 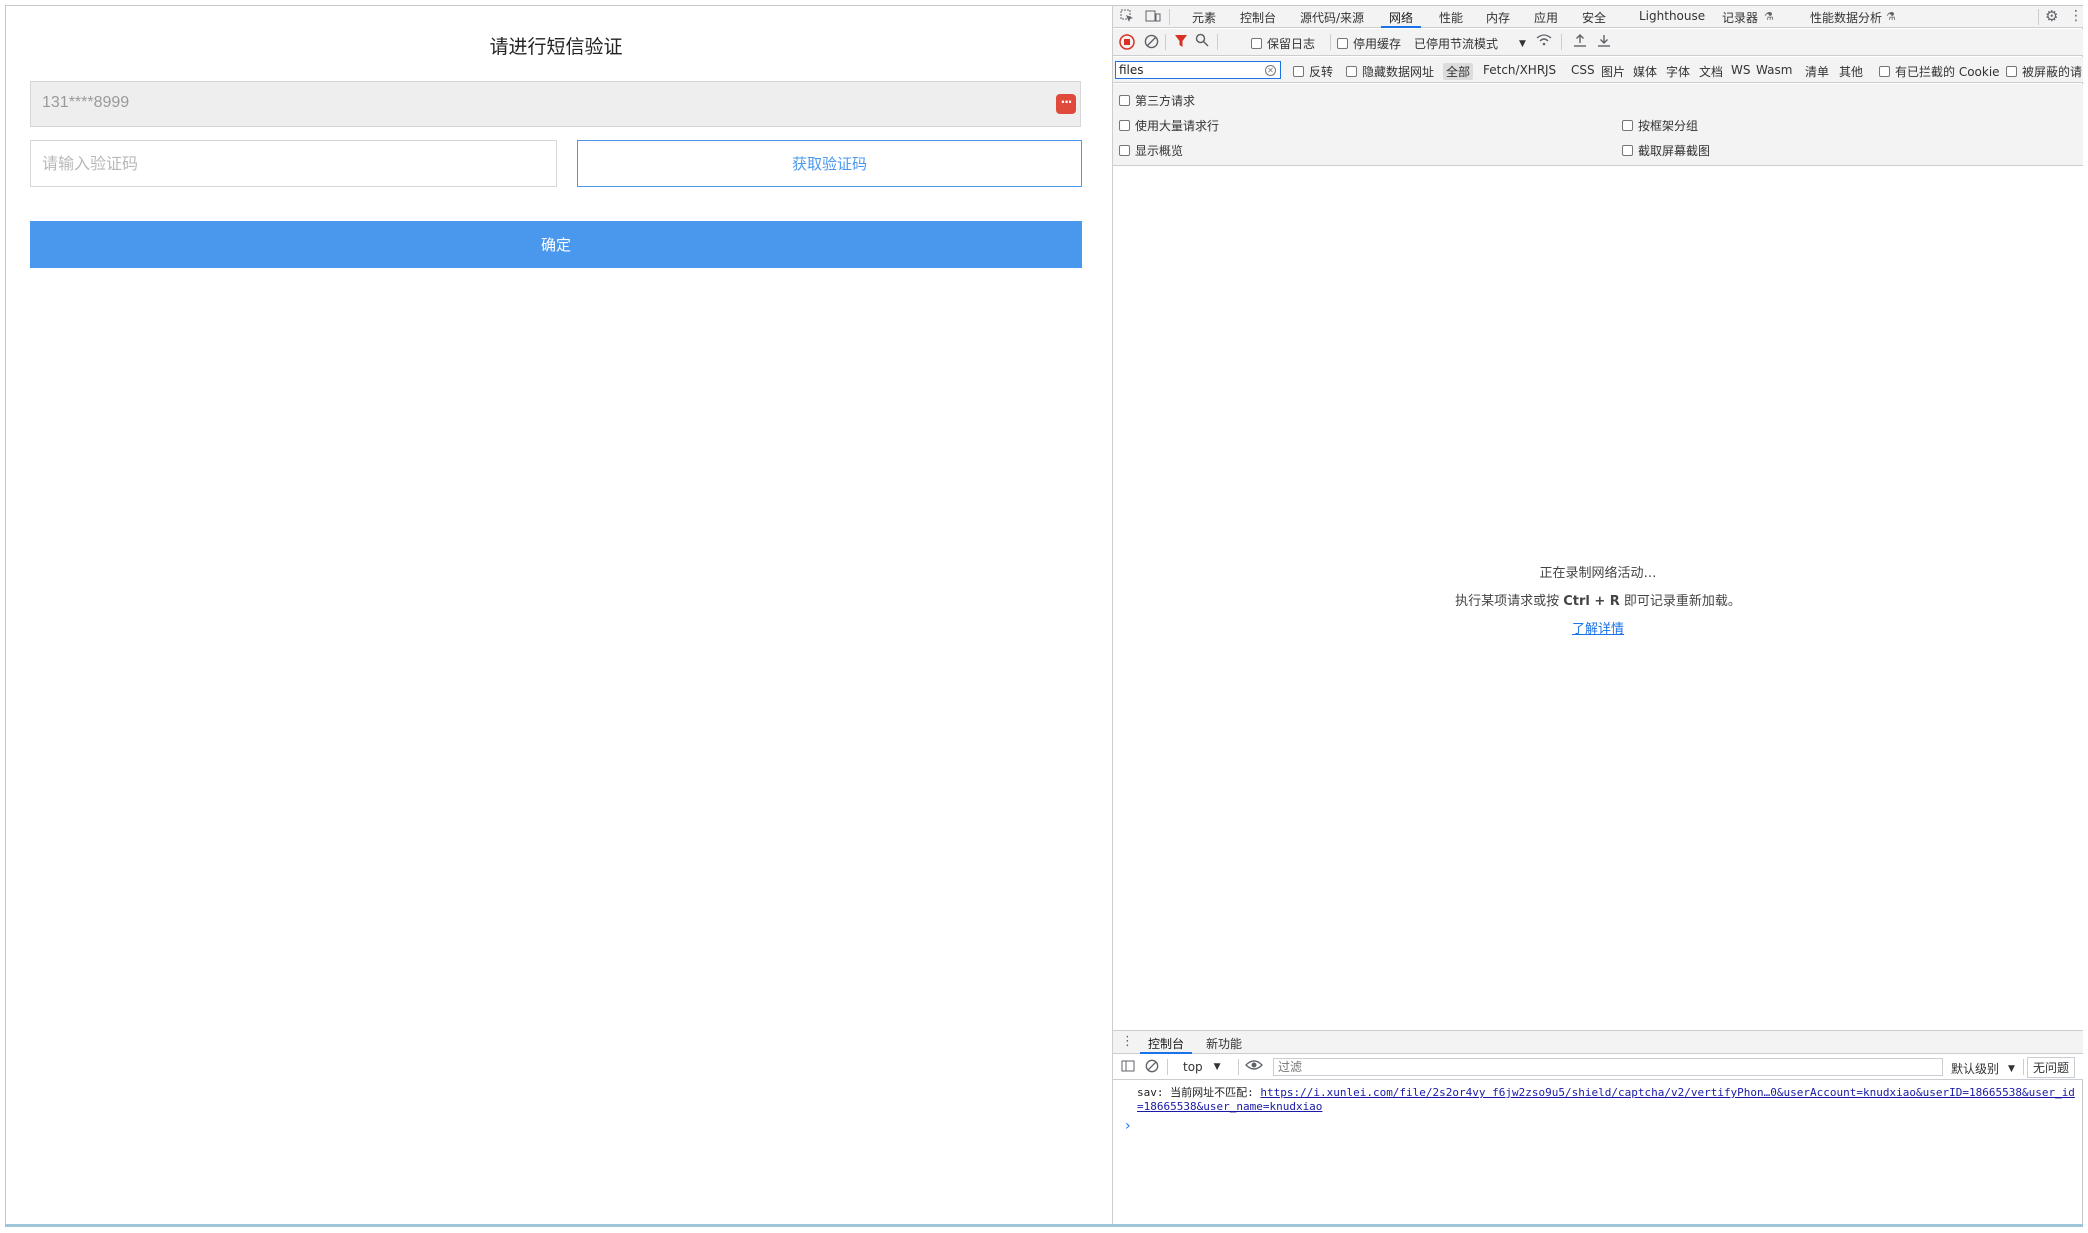 I want to click on type-filter-media: 媒体, so click(x=1645, y=71).